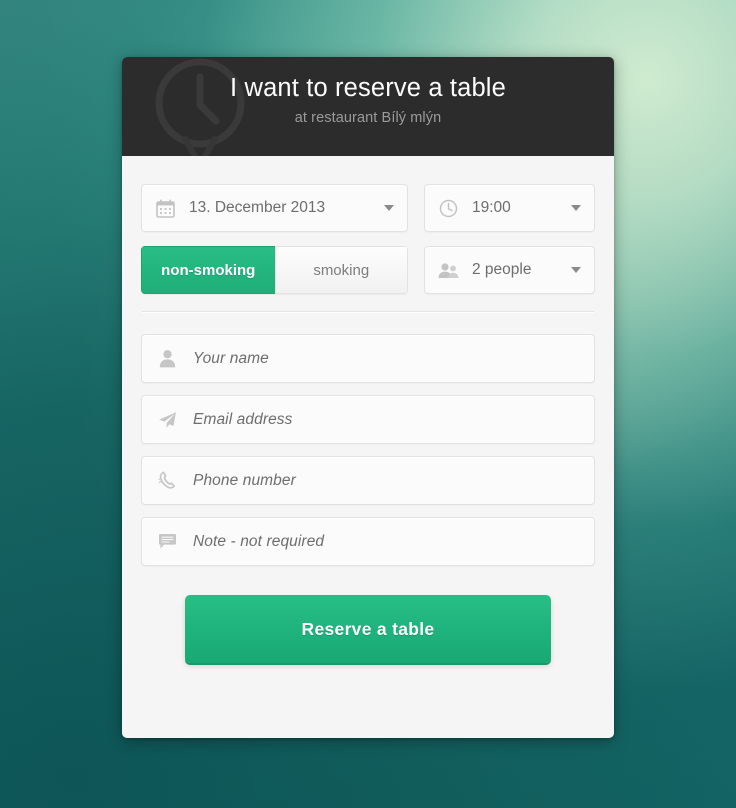 This screenshot has width=736, height=808. Describe the element at coordinates (167, 481) in the screenshot. I see `phone-icon` at that location.